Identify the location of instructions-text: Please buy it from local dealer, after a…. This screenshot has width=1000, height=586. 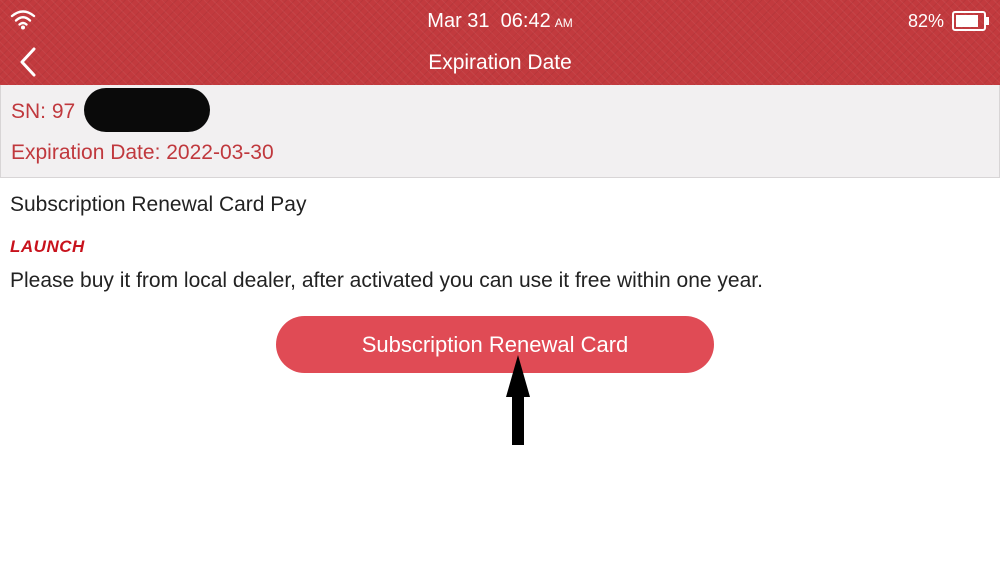
(386, 280).